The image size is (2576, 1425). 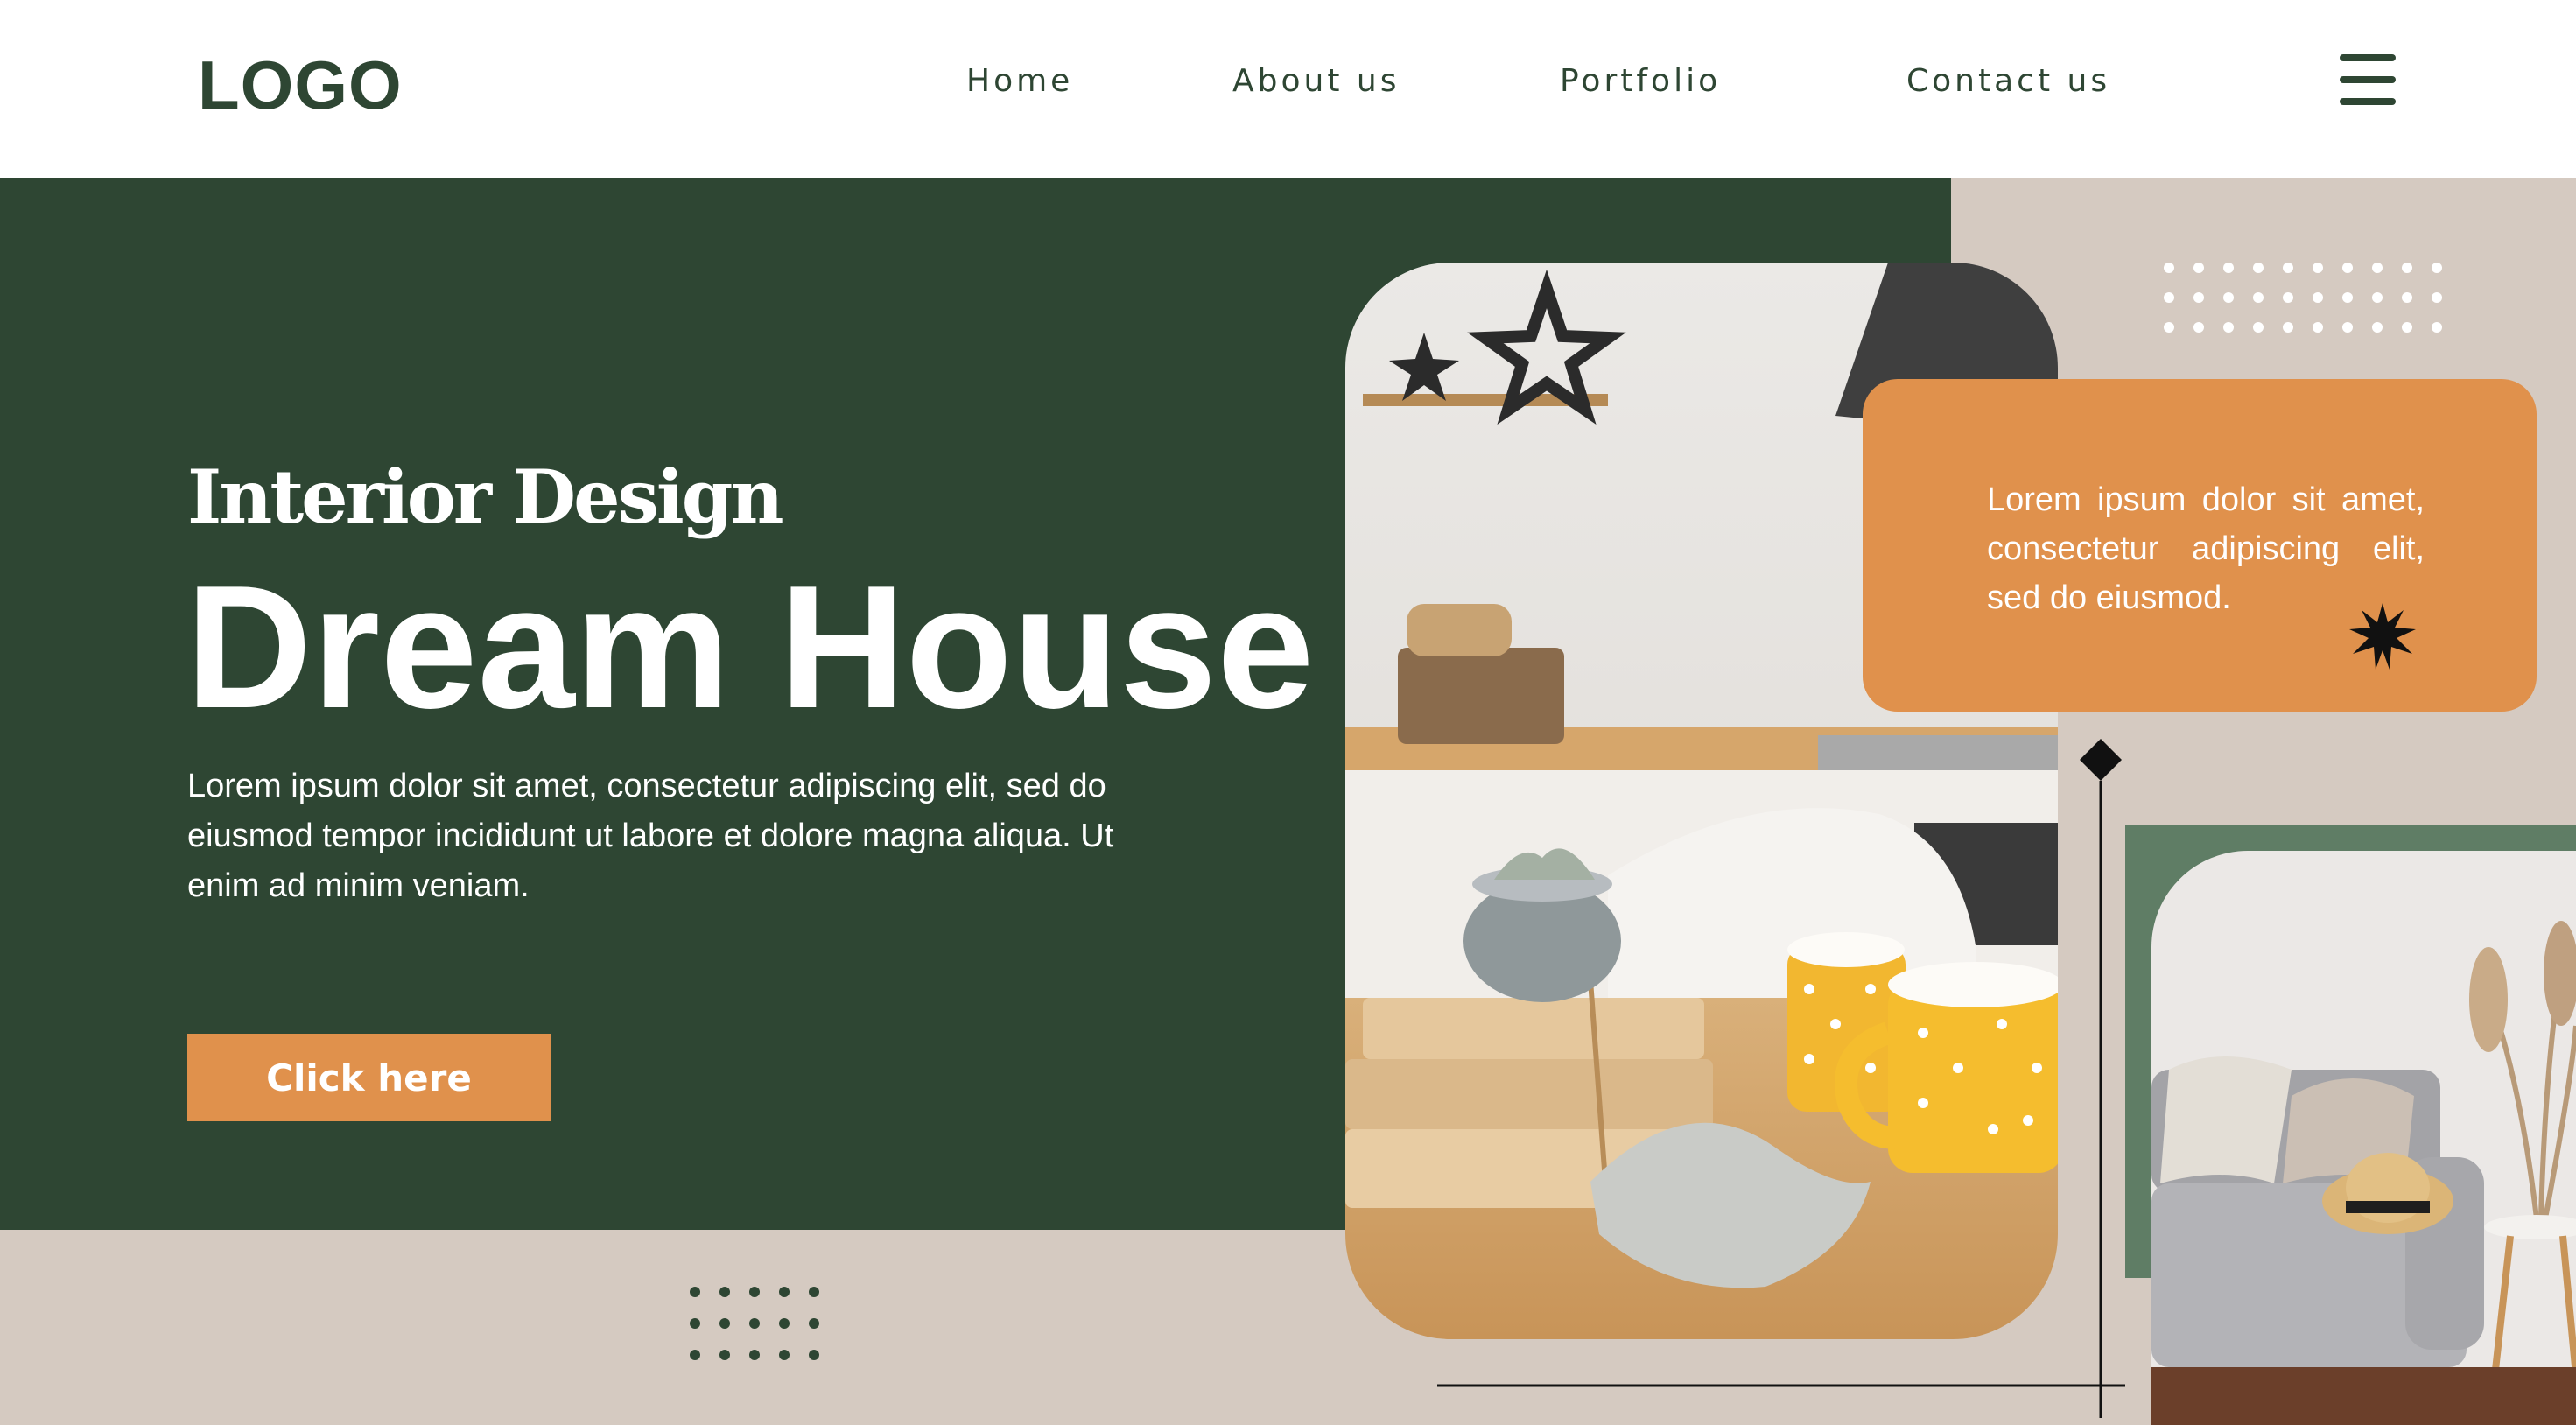 I want to click on hamburger-menu-icon, so click(x=2368, y=79).